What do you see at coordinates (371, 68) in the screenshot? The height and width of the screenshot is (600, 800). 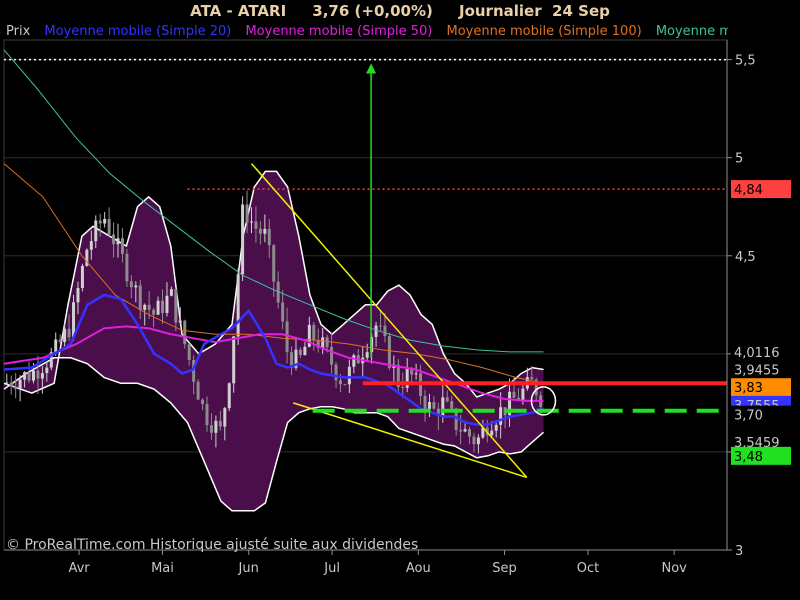 I see `target-arrow-head` at bounding box center [371, 68].